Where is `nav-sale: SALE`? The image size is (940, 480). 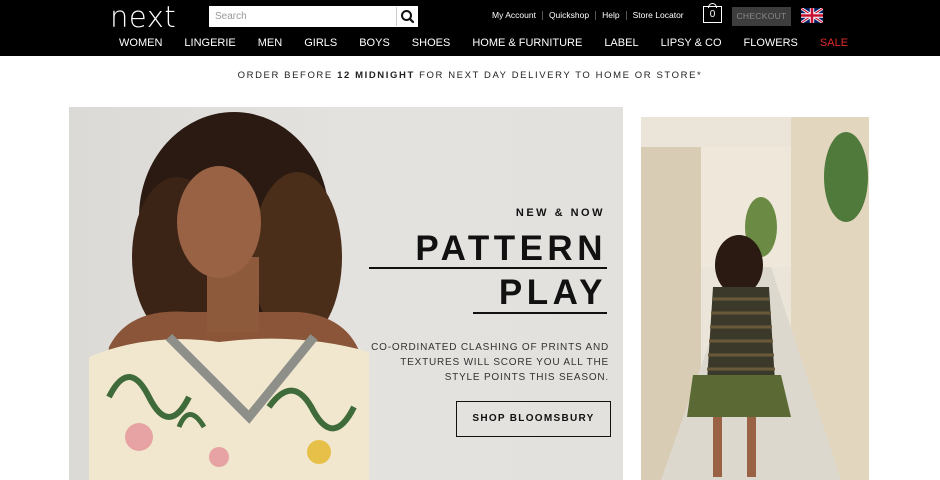
nav-sale: SALE is located at coordinates (834, 43).